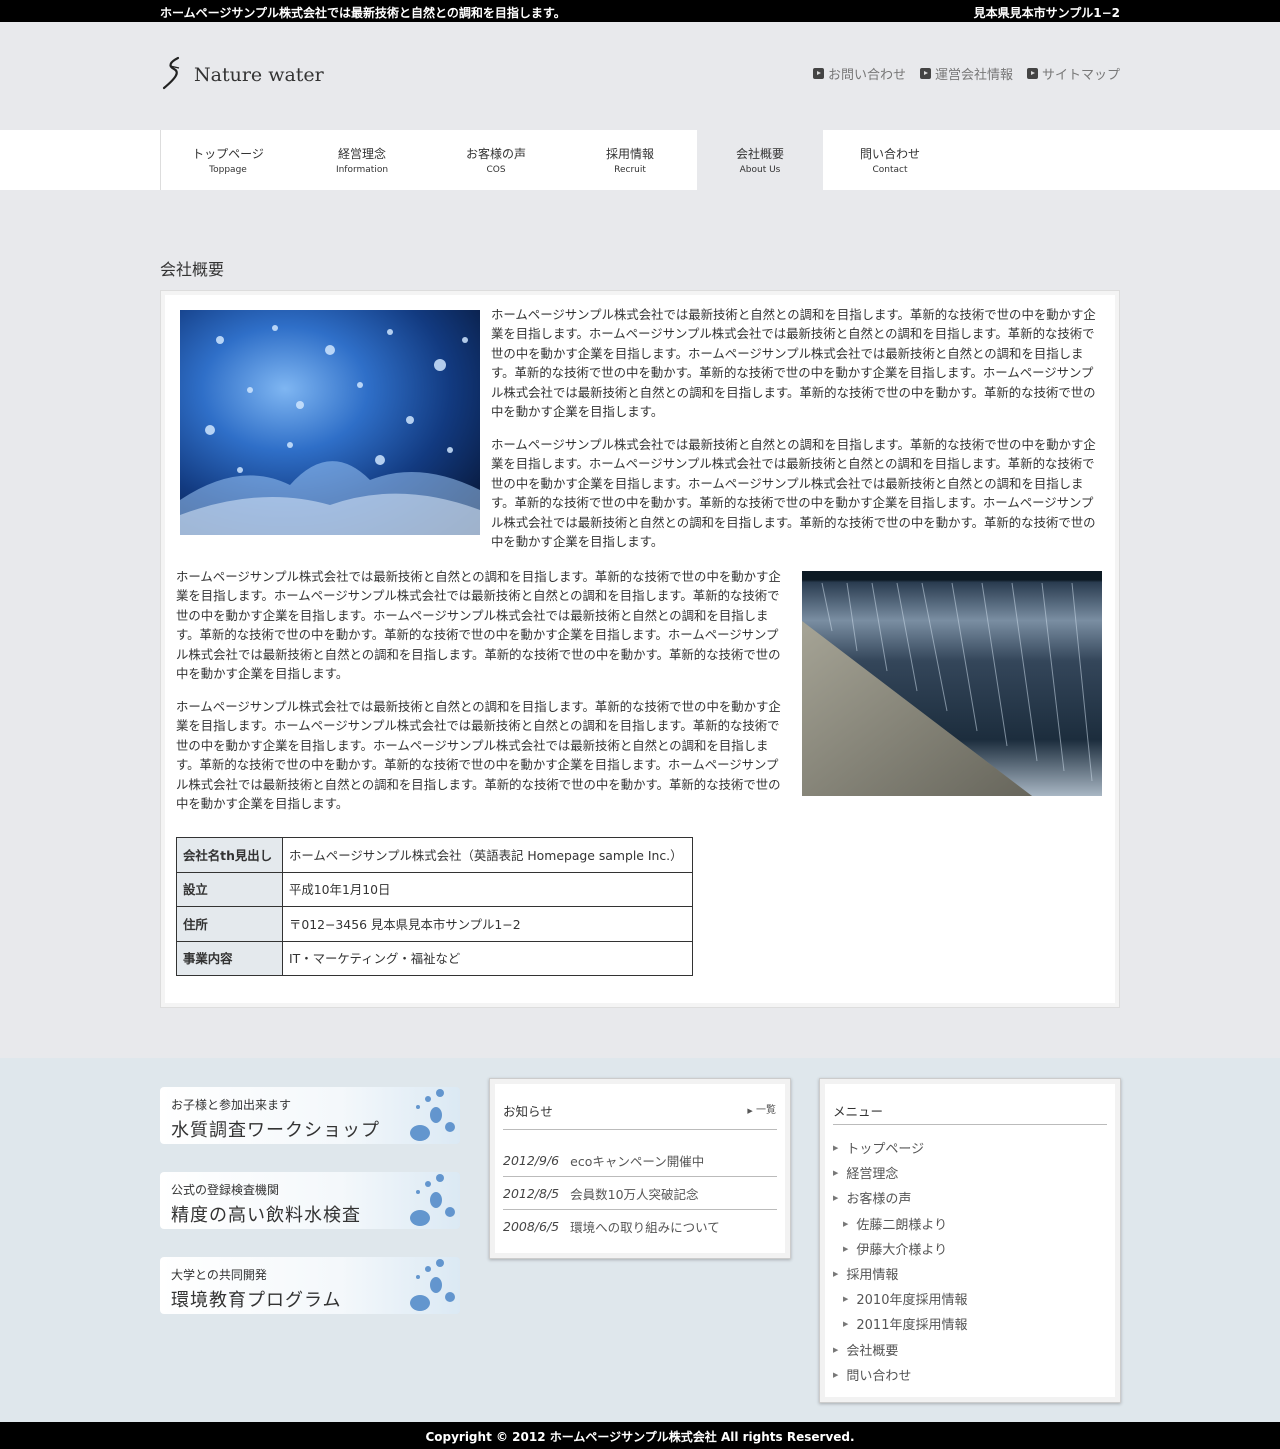 The height and width of the screenshot is (1449, 1280). I want to click on menu-item-ito: ▶ 伊藤大介様より, so click(895, 1248).